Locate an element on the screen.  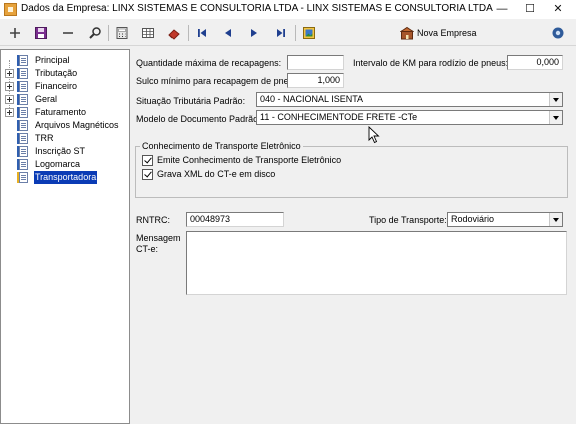
situacao-tributaria-value: 040 - NACIONAL ISENTA is located at coordinates (312, 99).